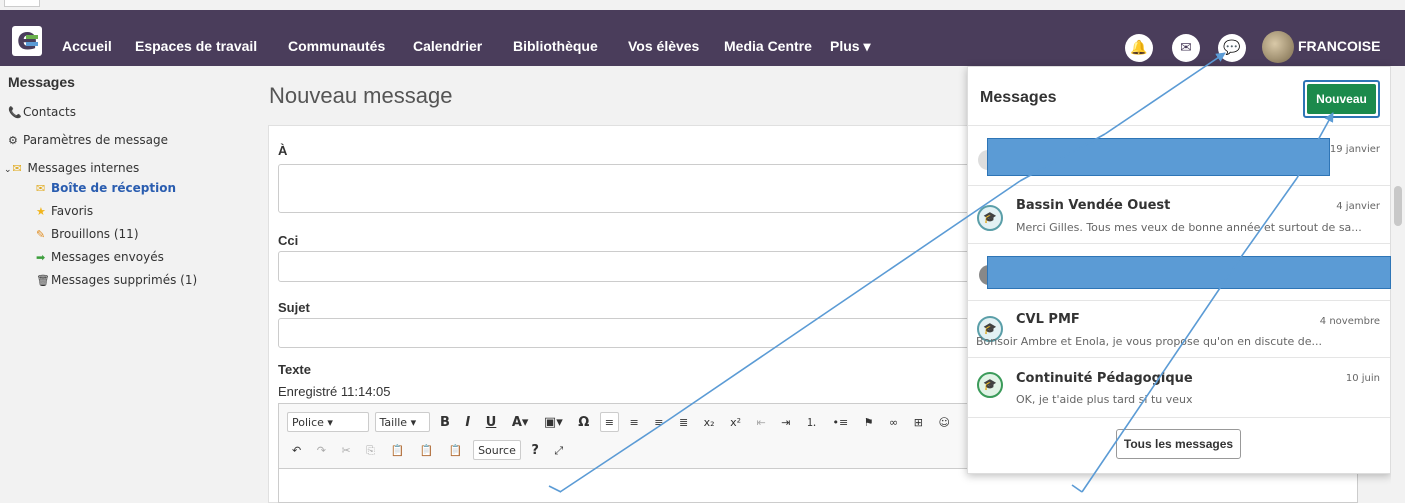 The width and height of the screenshot is (1405, 503). What do you see at coordinates (41, 211) in the screenshot?
I see `star-icon: ★` at bounding box center [41, 211].